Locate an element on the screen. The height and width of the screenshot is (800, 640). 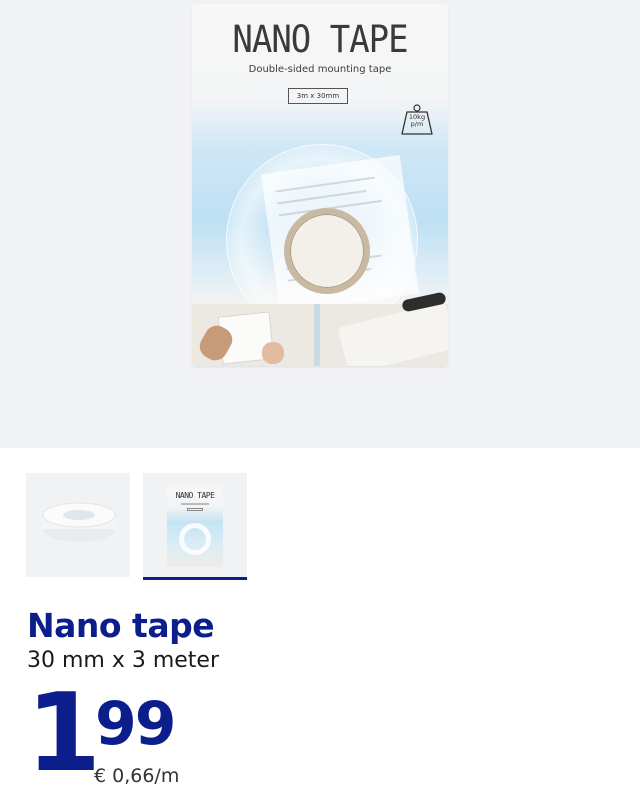
package-subtitle: Double-sided mounting tape is located at coordinates (320, 69).